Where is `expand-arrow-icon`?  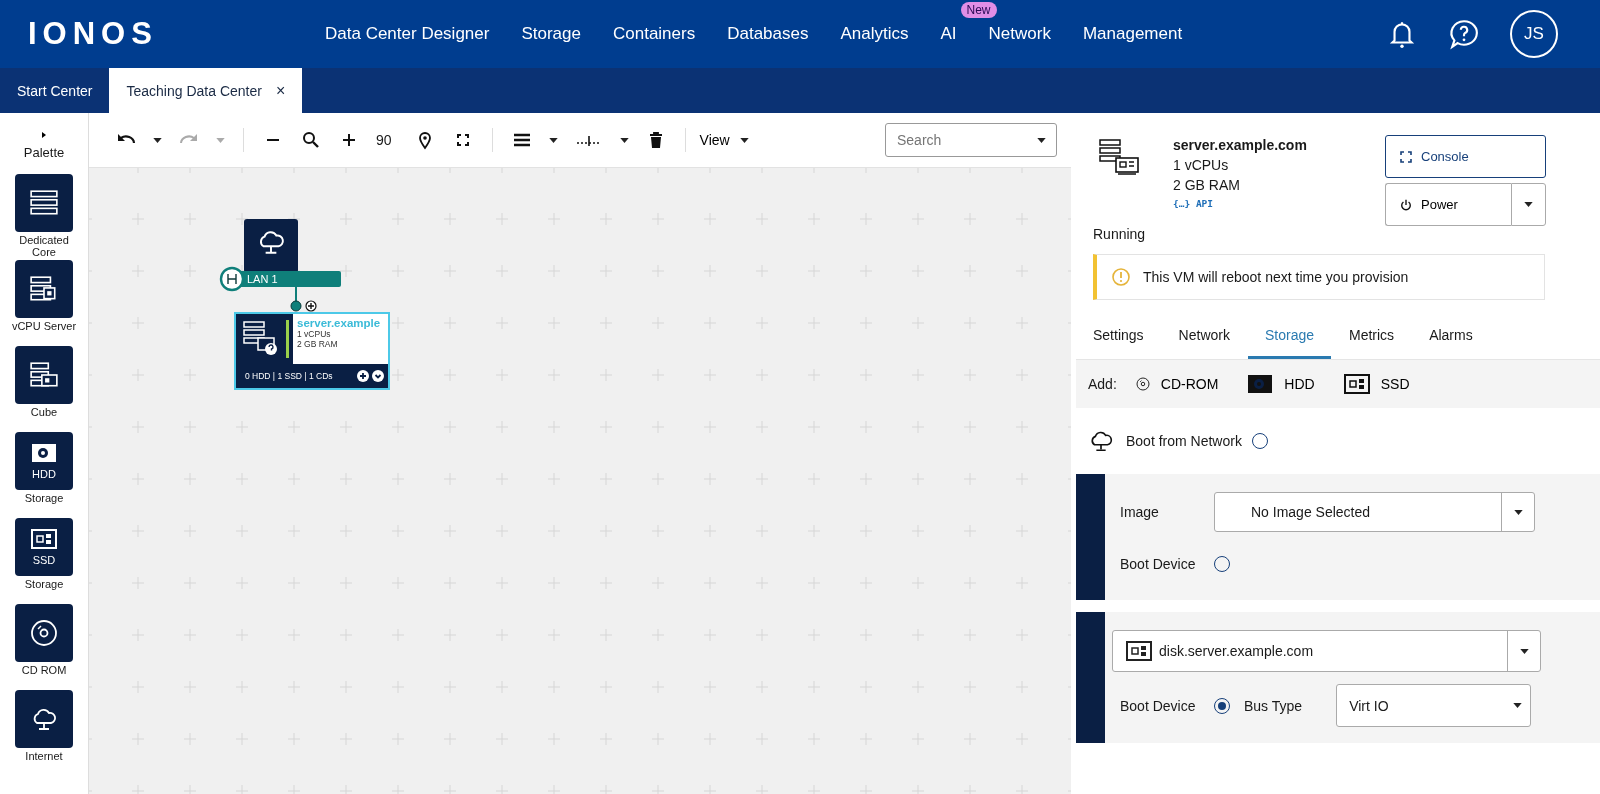
expand-arrow-icon is located at coordinates (44, 135).